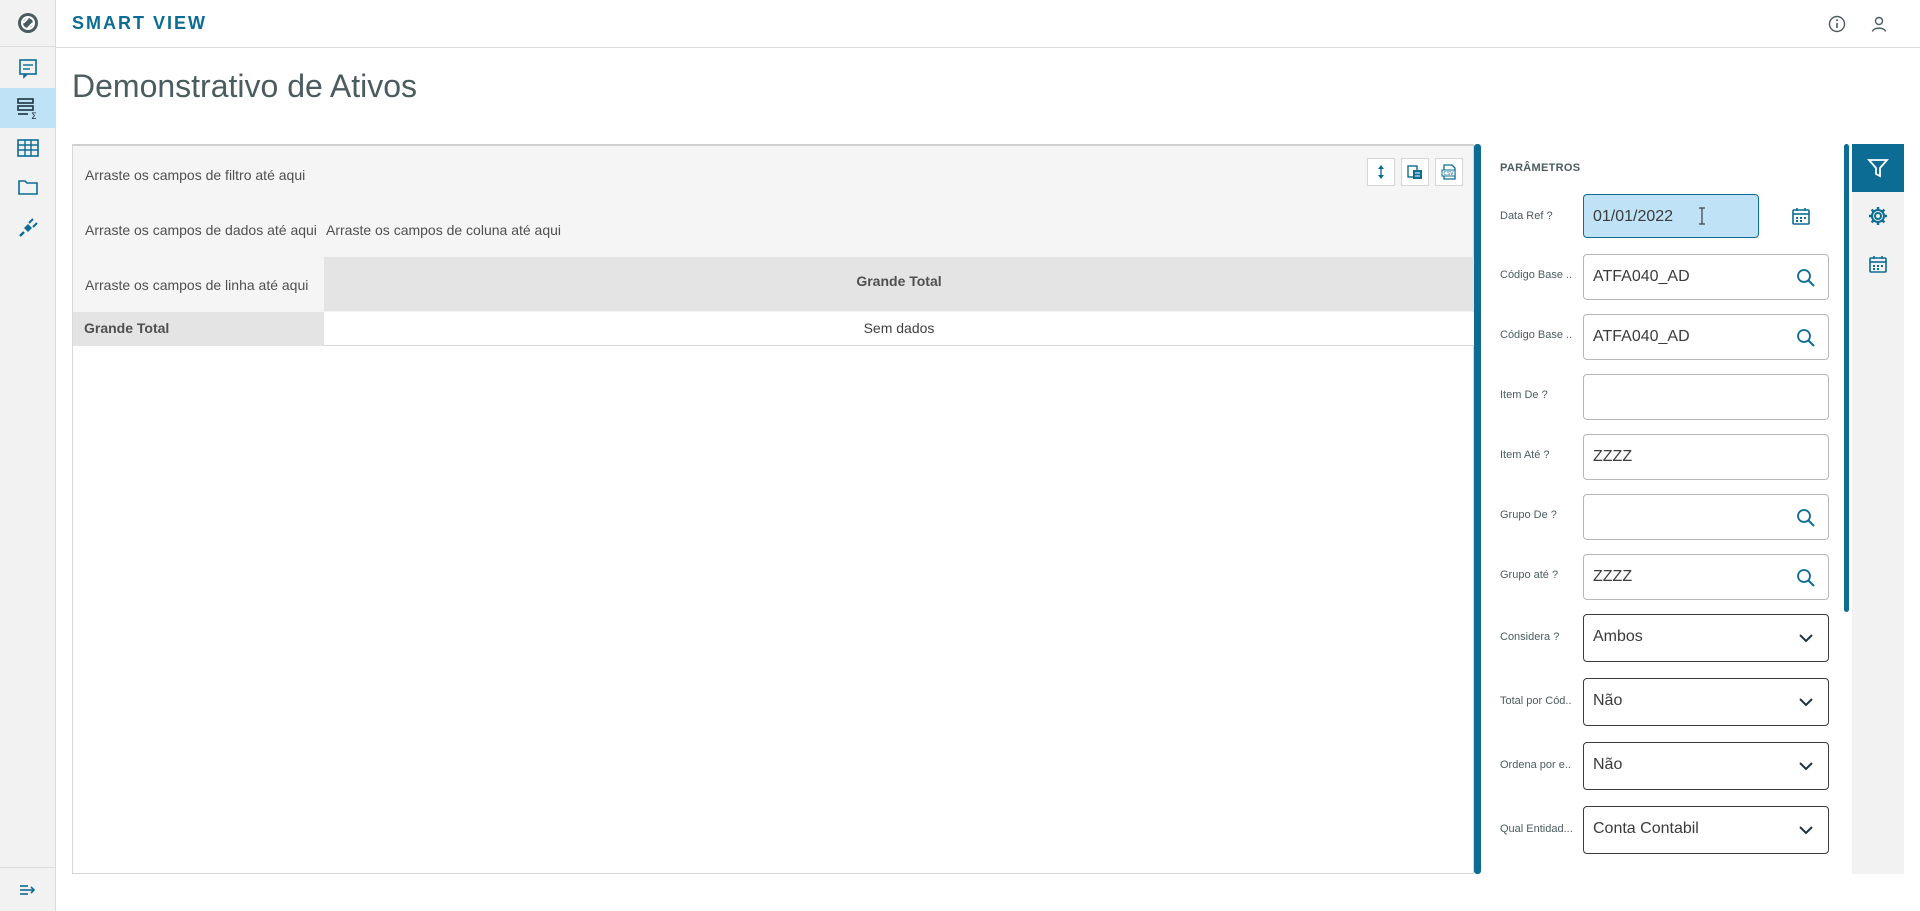 This screenshot has height=911, width=1920. I want to click on codigo-base-input-2: ATFA040_AD, so click(1706, 337).